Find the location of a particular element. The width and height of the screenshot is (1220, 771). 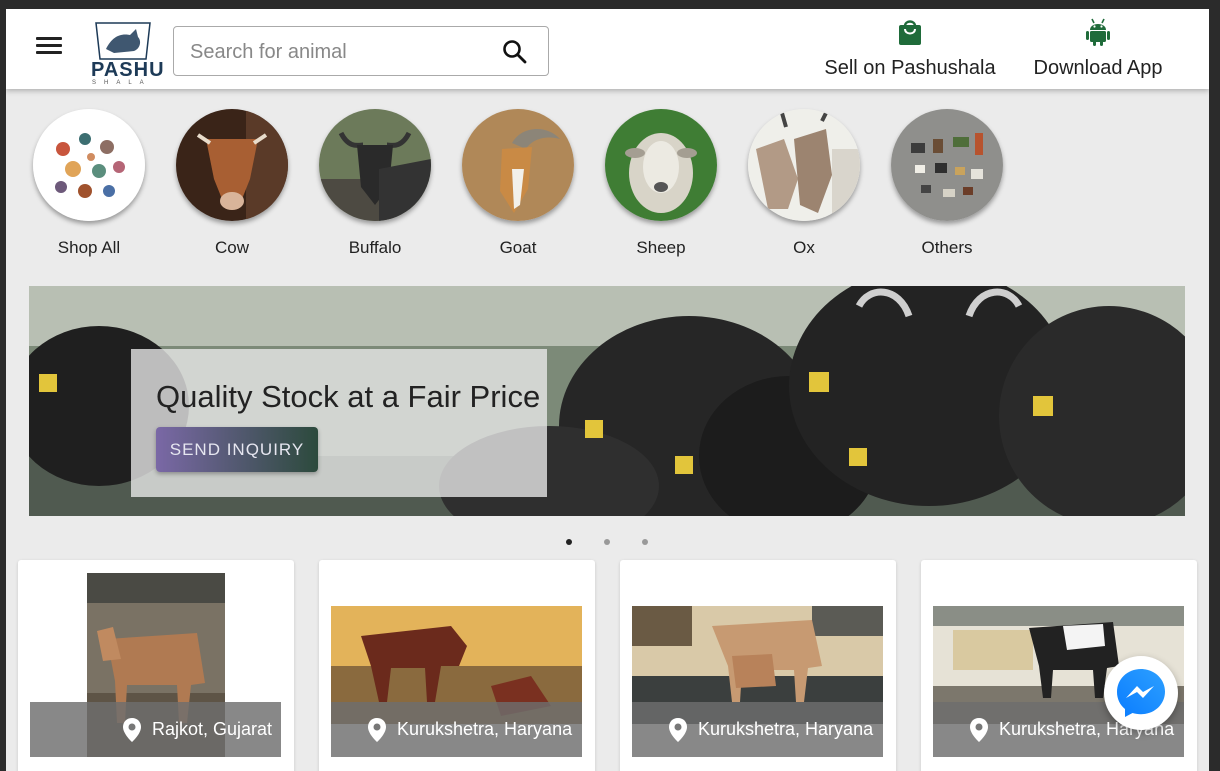

category-ox: Ox is located at coordinates (804, 183).